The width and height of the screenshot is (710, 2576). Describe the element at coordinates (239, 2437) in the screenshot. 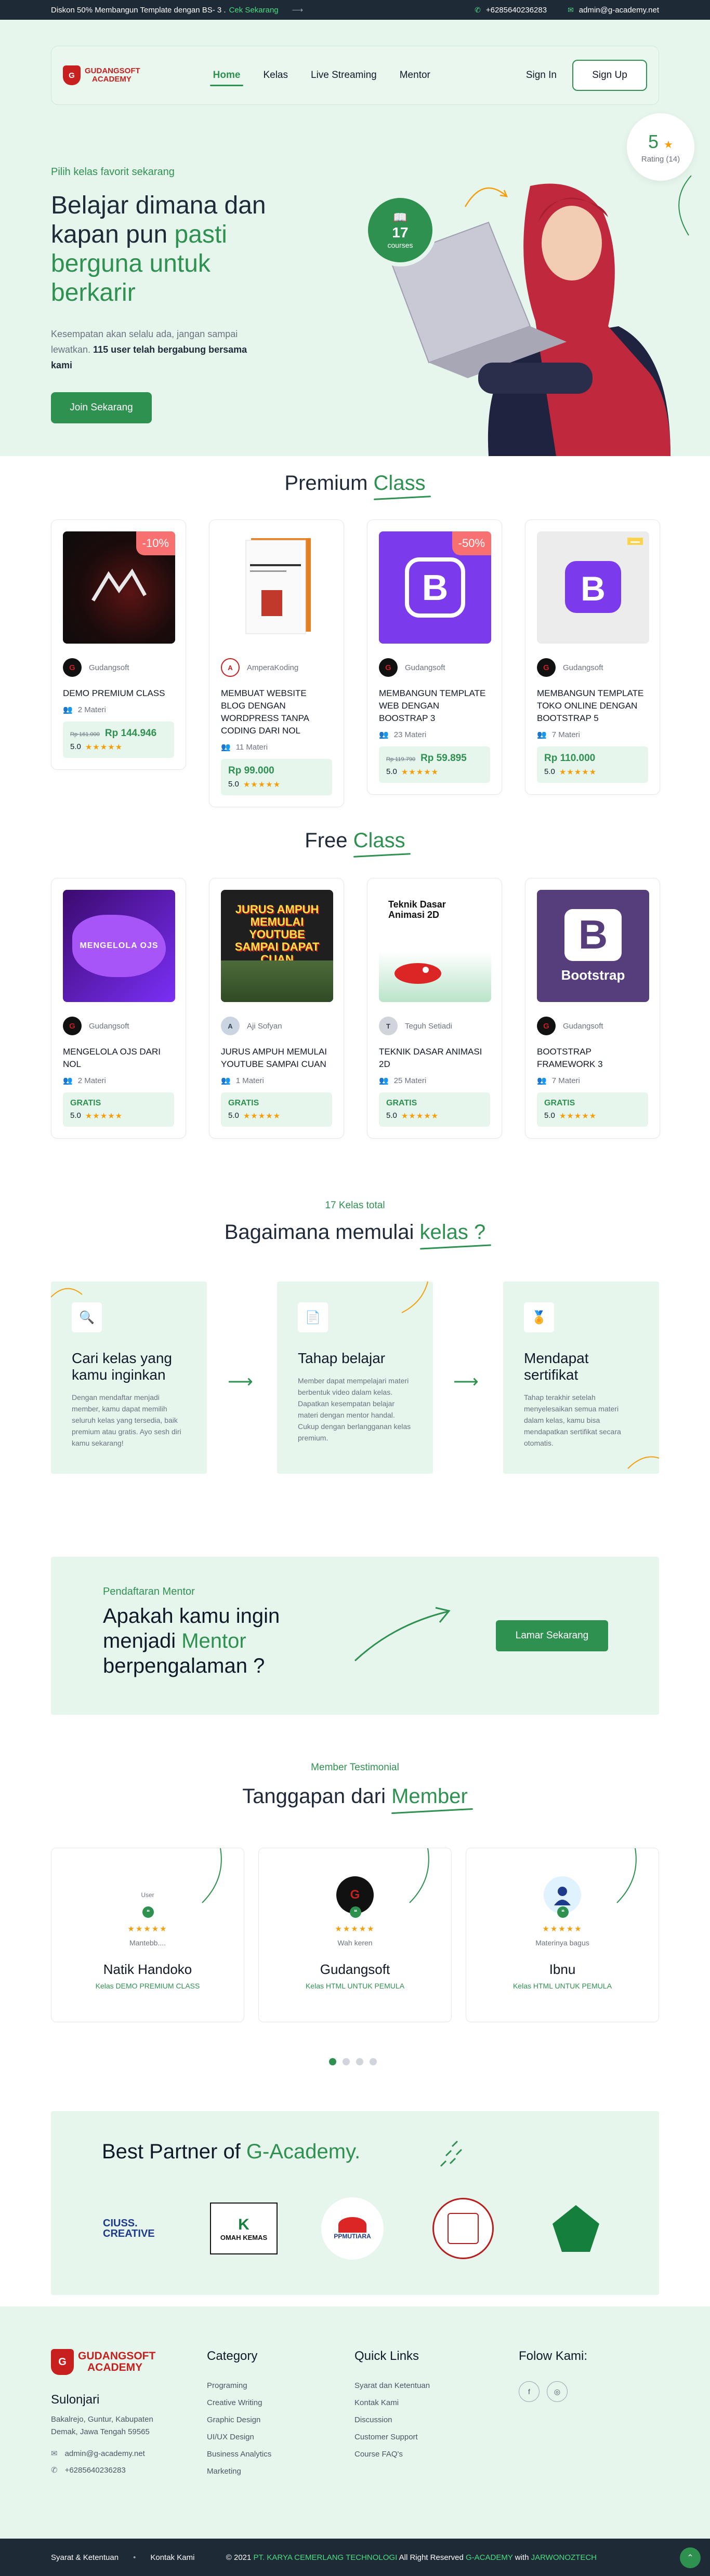

I see `footer-link: UI/UX Design` at that location.